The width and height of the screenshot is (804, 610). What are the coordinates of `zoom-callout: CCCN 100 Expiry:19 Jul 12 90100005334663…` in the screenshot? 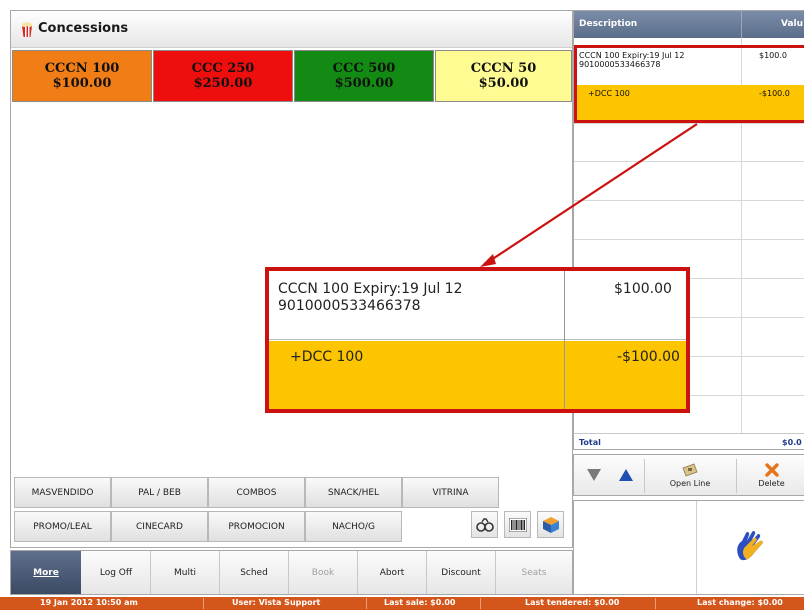 It's located at (477, 340).